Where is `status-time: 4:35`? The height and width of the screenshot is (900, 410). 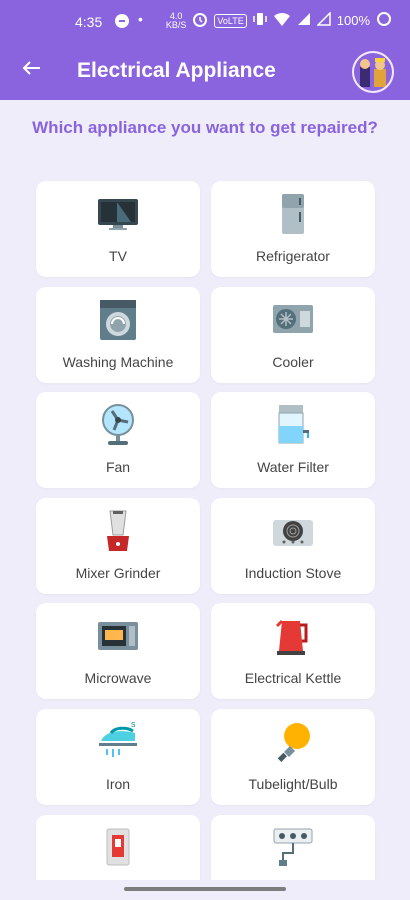 status-time: 4:35 is located at coordinates (89, 22).